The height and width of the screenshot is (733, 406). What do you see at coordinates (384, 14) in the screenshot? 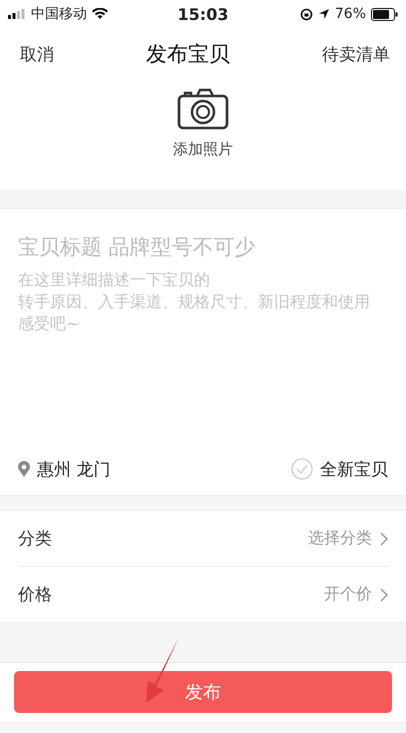
I see `battery-icon` at bounding box center [384, 14].